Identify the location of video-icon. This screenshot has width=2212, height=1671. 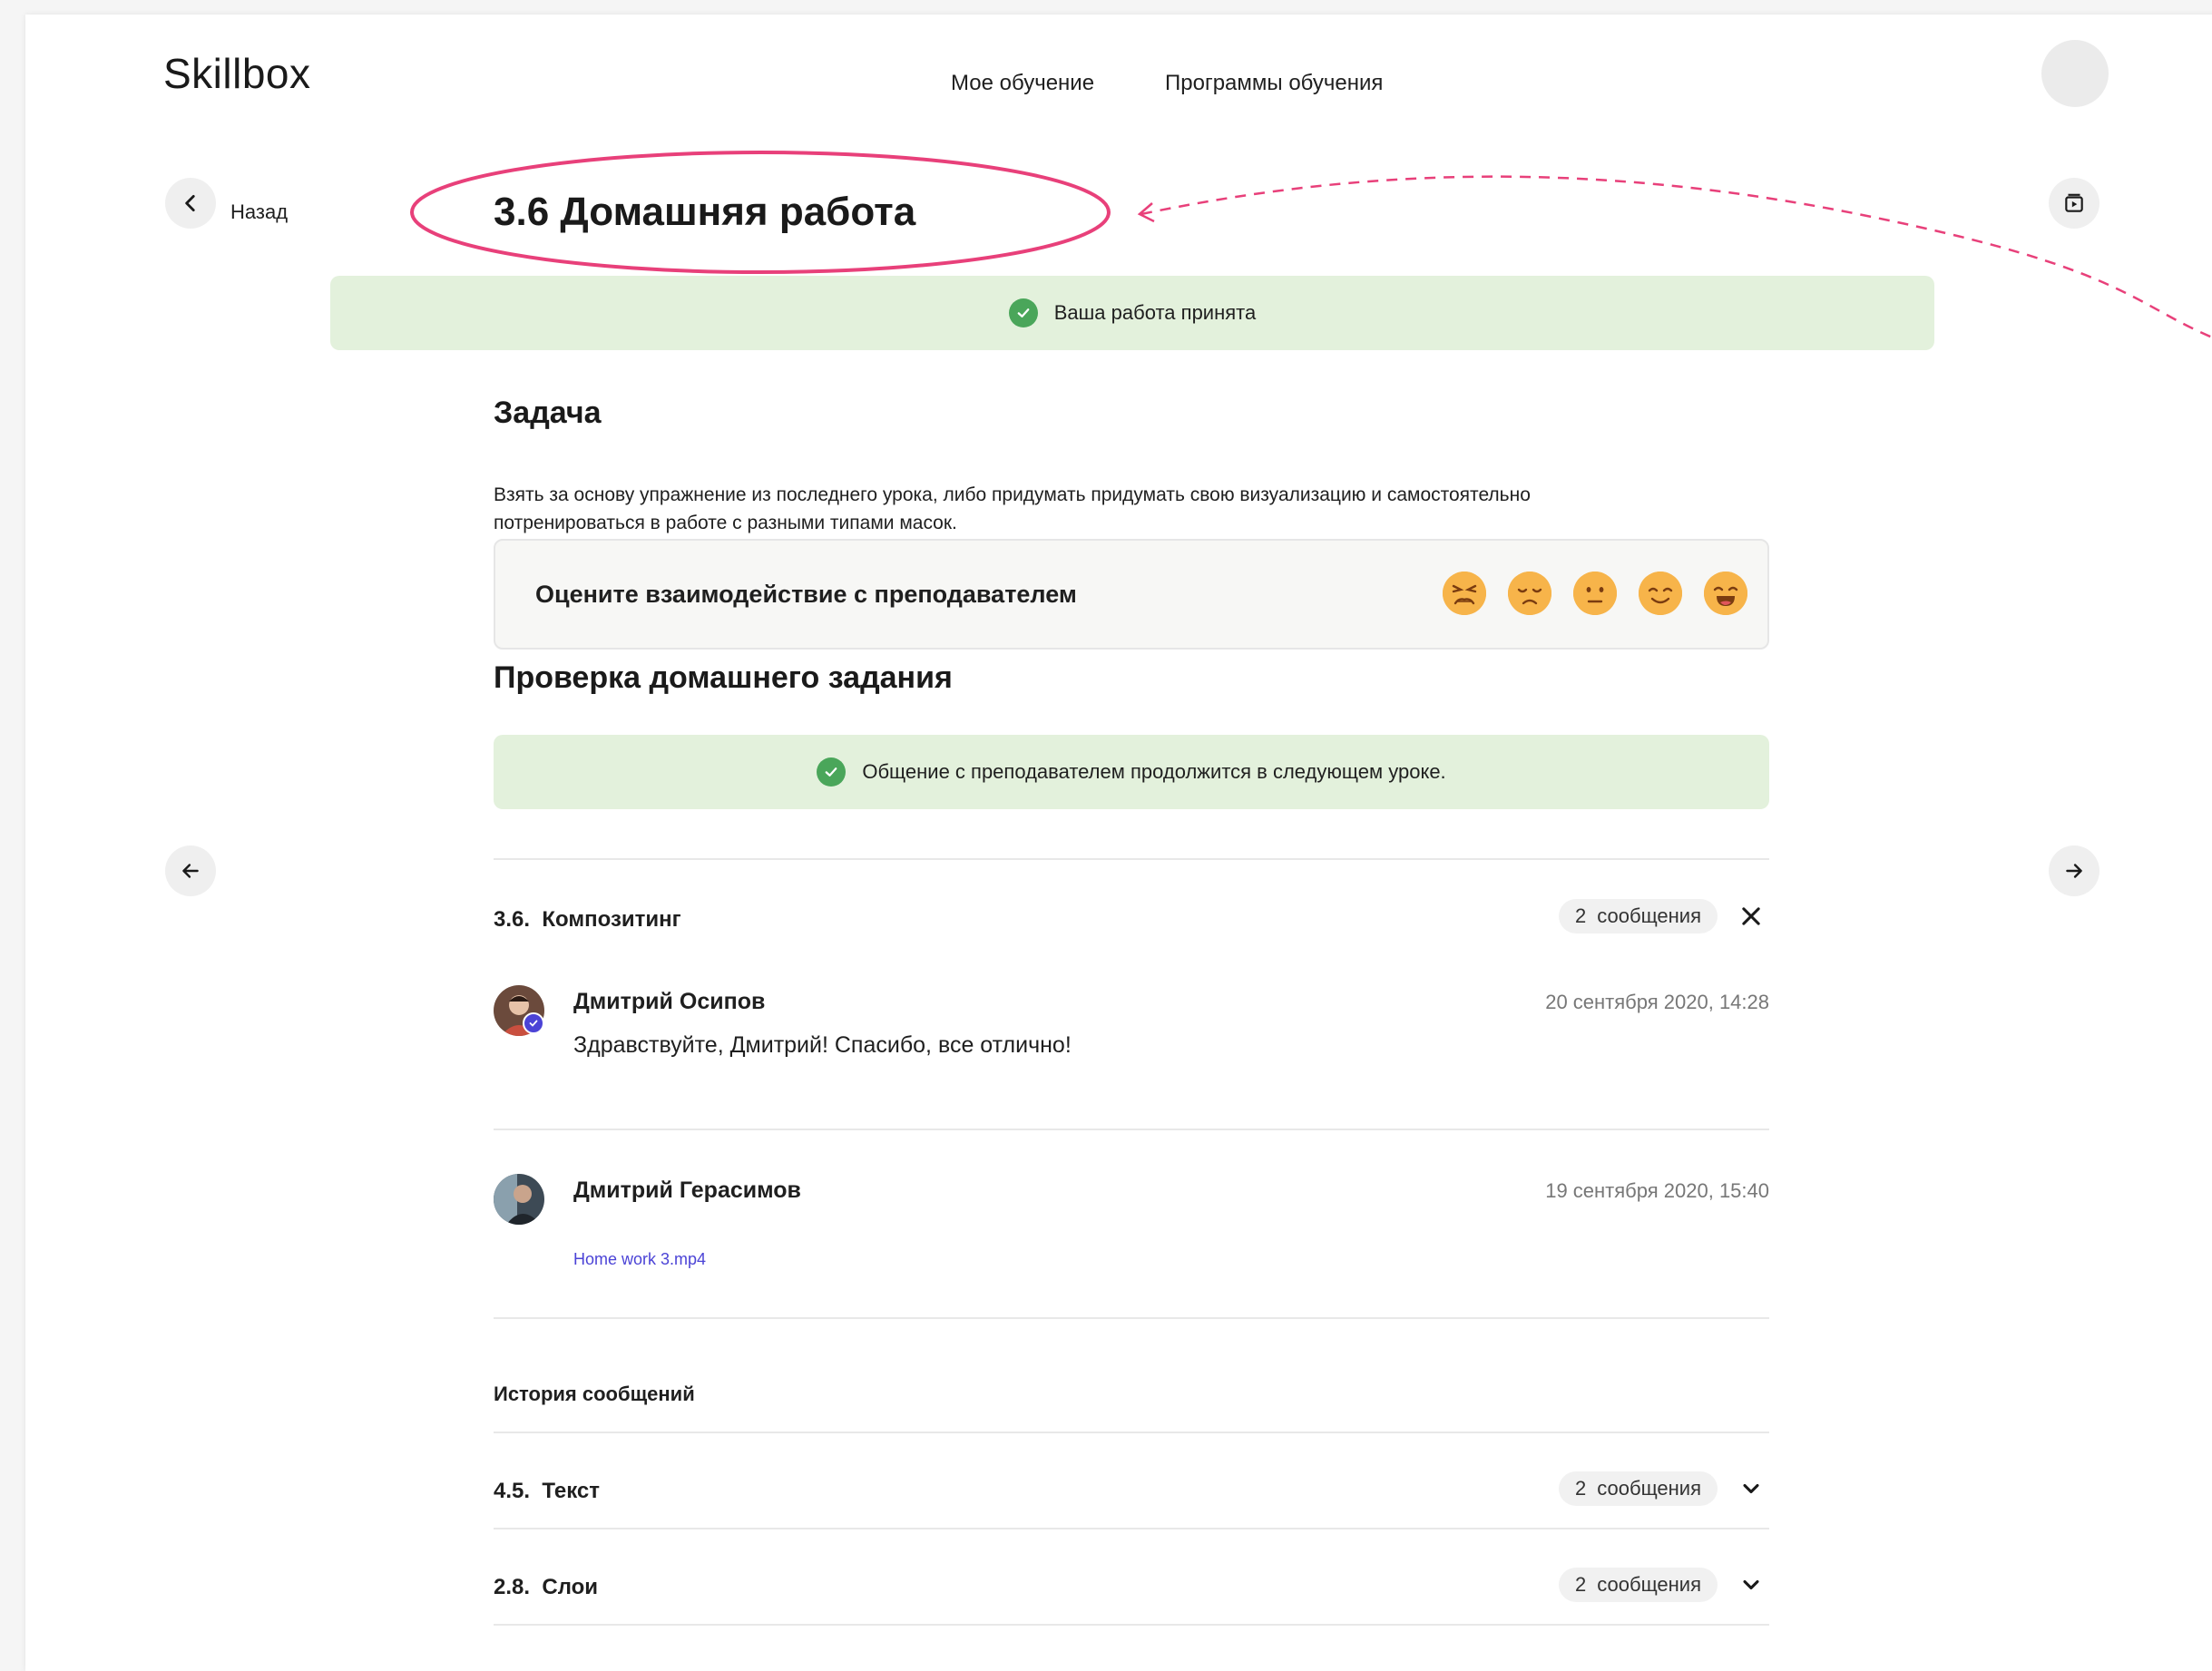
(2074, 202).